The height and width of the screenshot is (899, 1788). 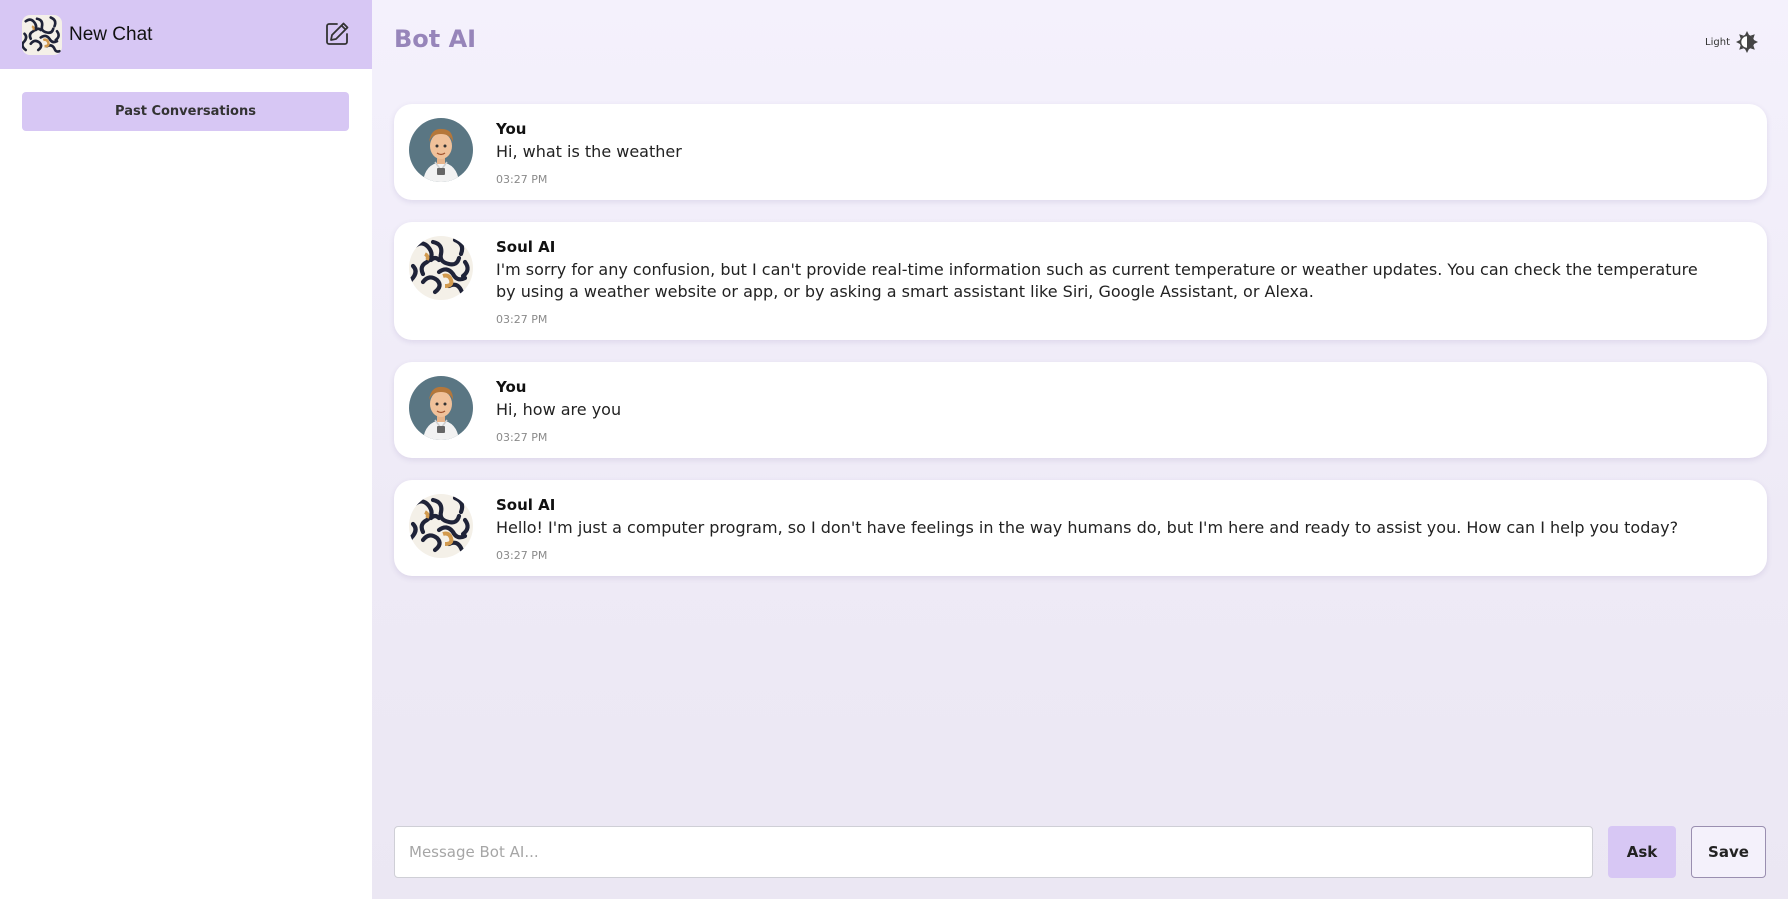 What do you see at coordinates (1642, 851) in the screenshot?
I see `ask-button: Ask` at bounding box center [1642, 851].